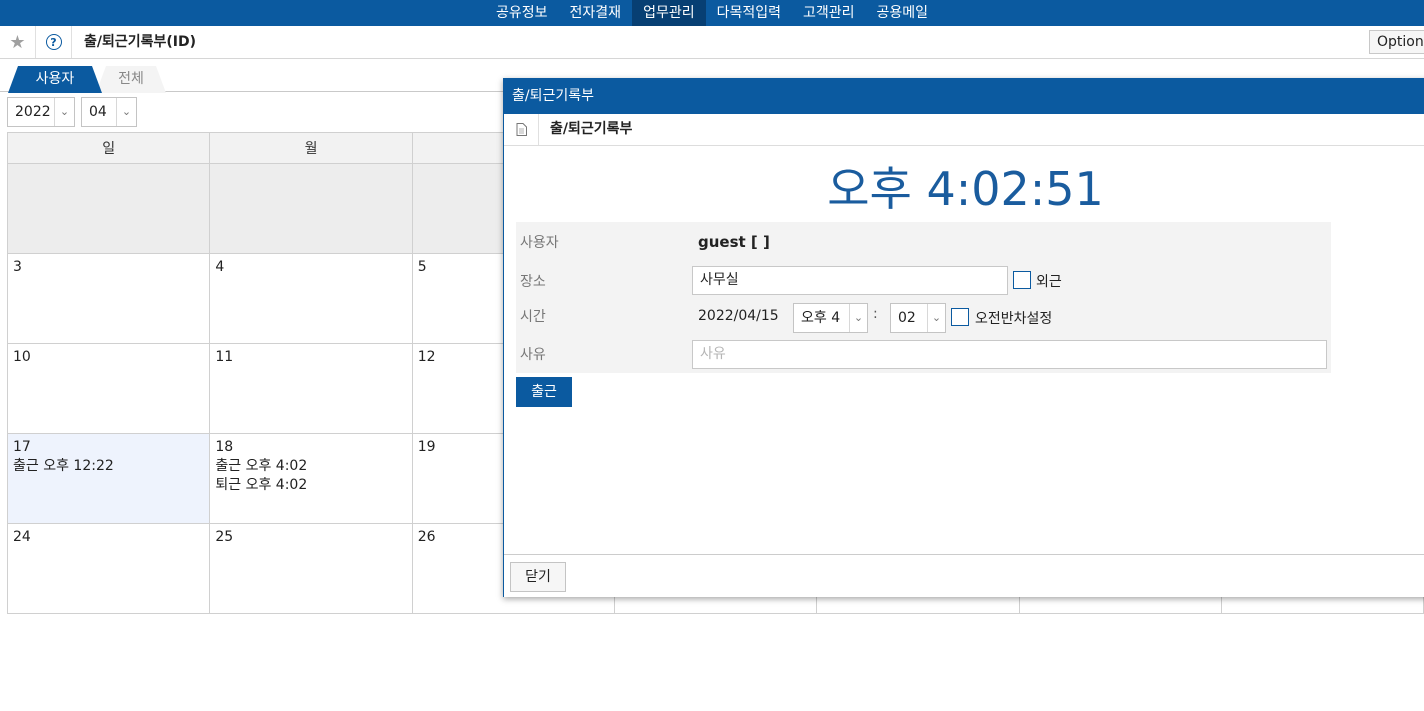 The width and height of the screenshot is (1424, 711). Describe the element at coordinates (131, 79) in the screenshot. I see `tab-all: 전체` at that location.